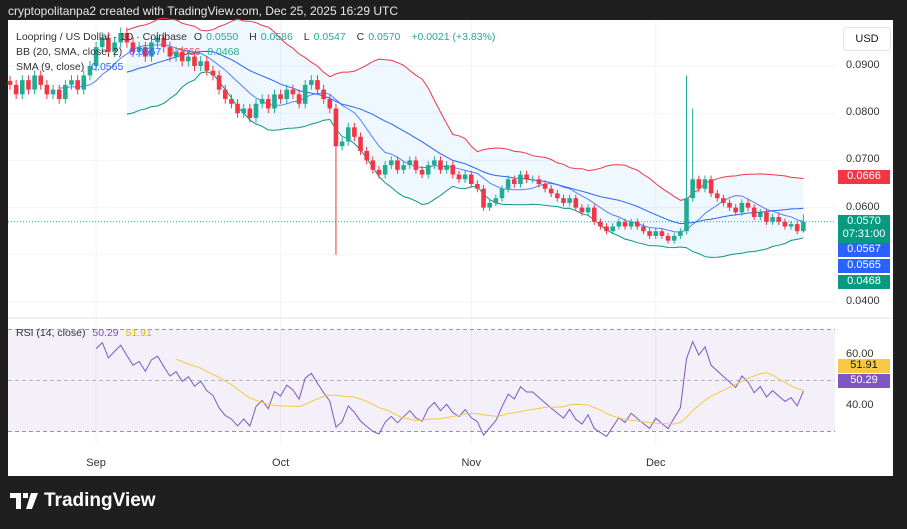 This screenshot has height=529, width=907. What do you see at coordinates (51, 333) in the screenshot?
I see `rsi-label: RSI (14, close)` at bounding box center [51, 333].